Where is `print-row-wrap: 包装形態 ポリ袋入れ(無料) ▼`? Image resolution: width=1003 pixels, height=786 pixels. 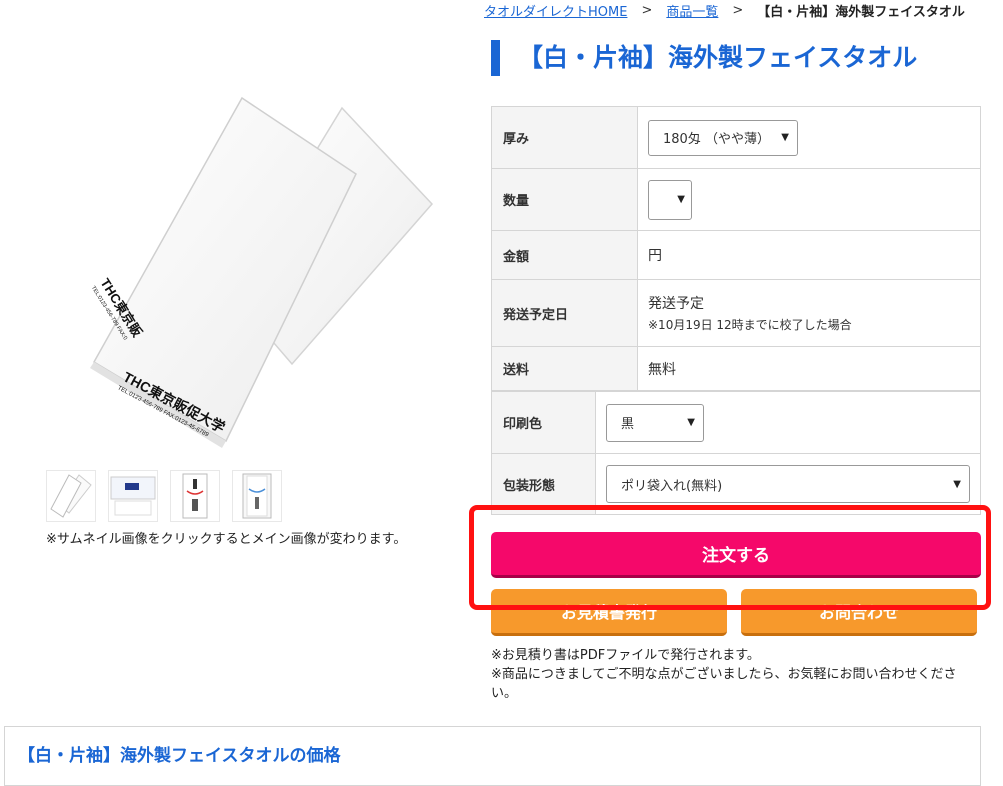
print-row-wrap: 包装形態 ポリ袋入れ(無料) ▼ is located at coordinates (736, 484).